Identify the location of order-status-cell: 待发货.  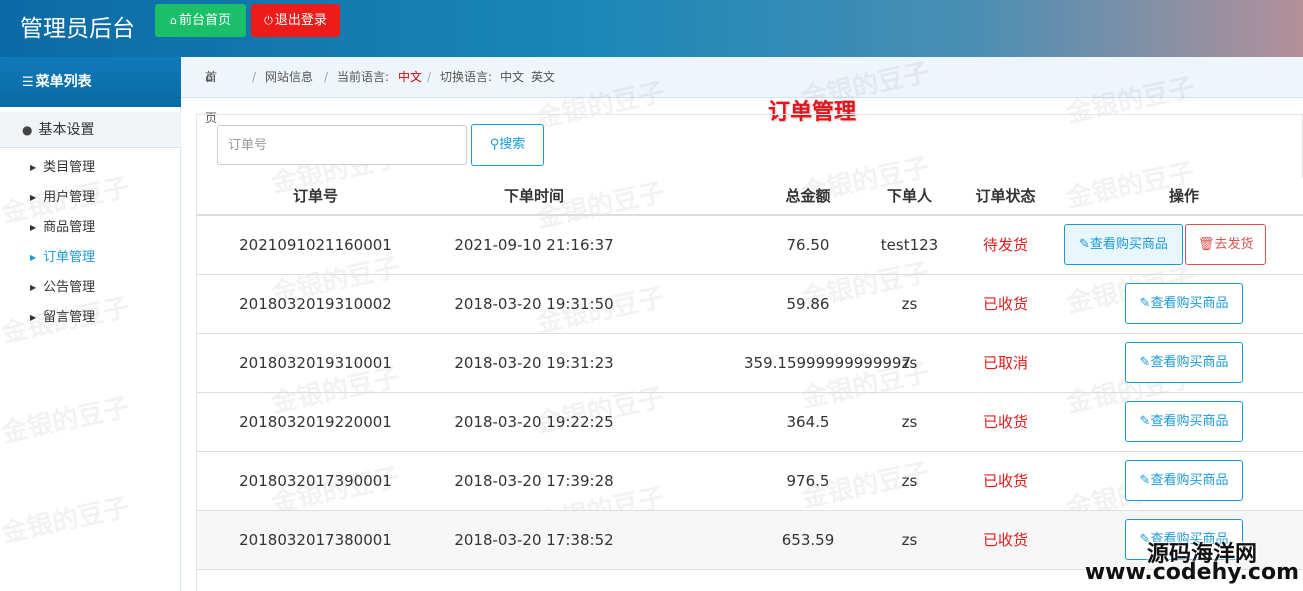
(1005, 245).